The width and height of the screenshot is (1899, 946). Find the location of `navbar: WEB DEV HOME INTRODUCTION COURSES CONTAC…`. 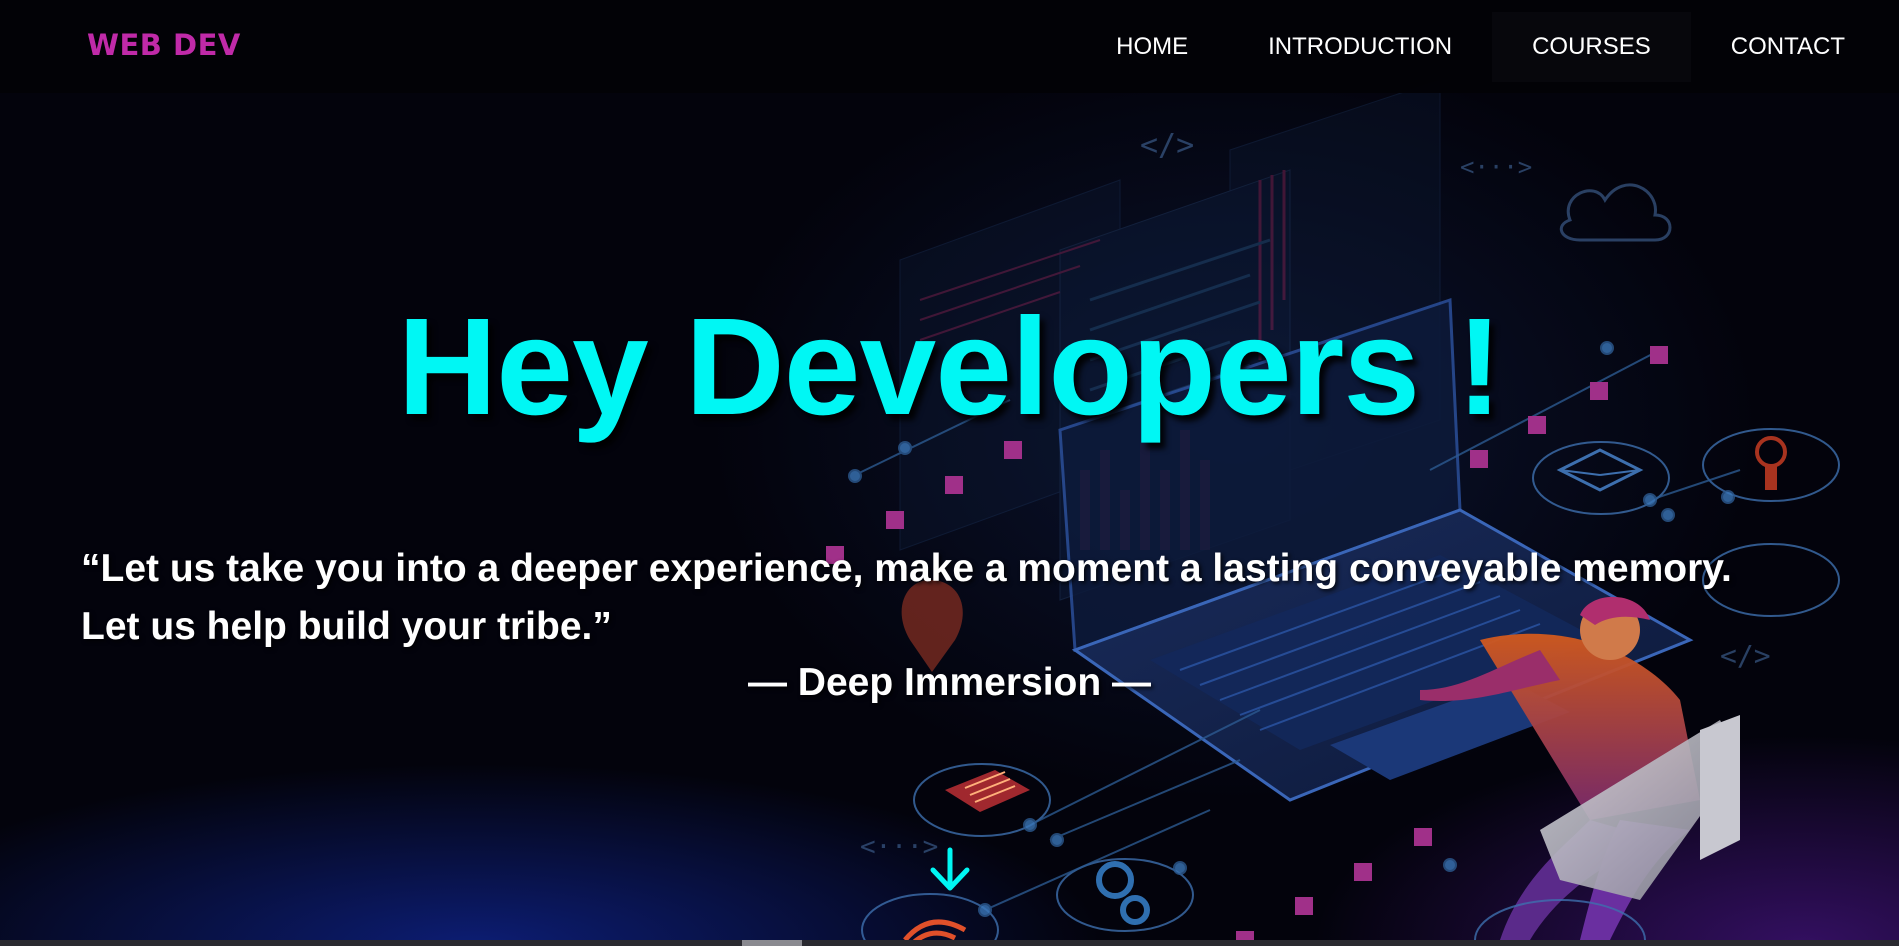

navbar: WEB DEV HOME INTRODUCTION COURSES CONTAC… is located at coordinates (949, 46).